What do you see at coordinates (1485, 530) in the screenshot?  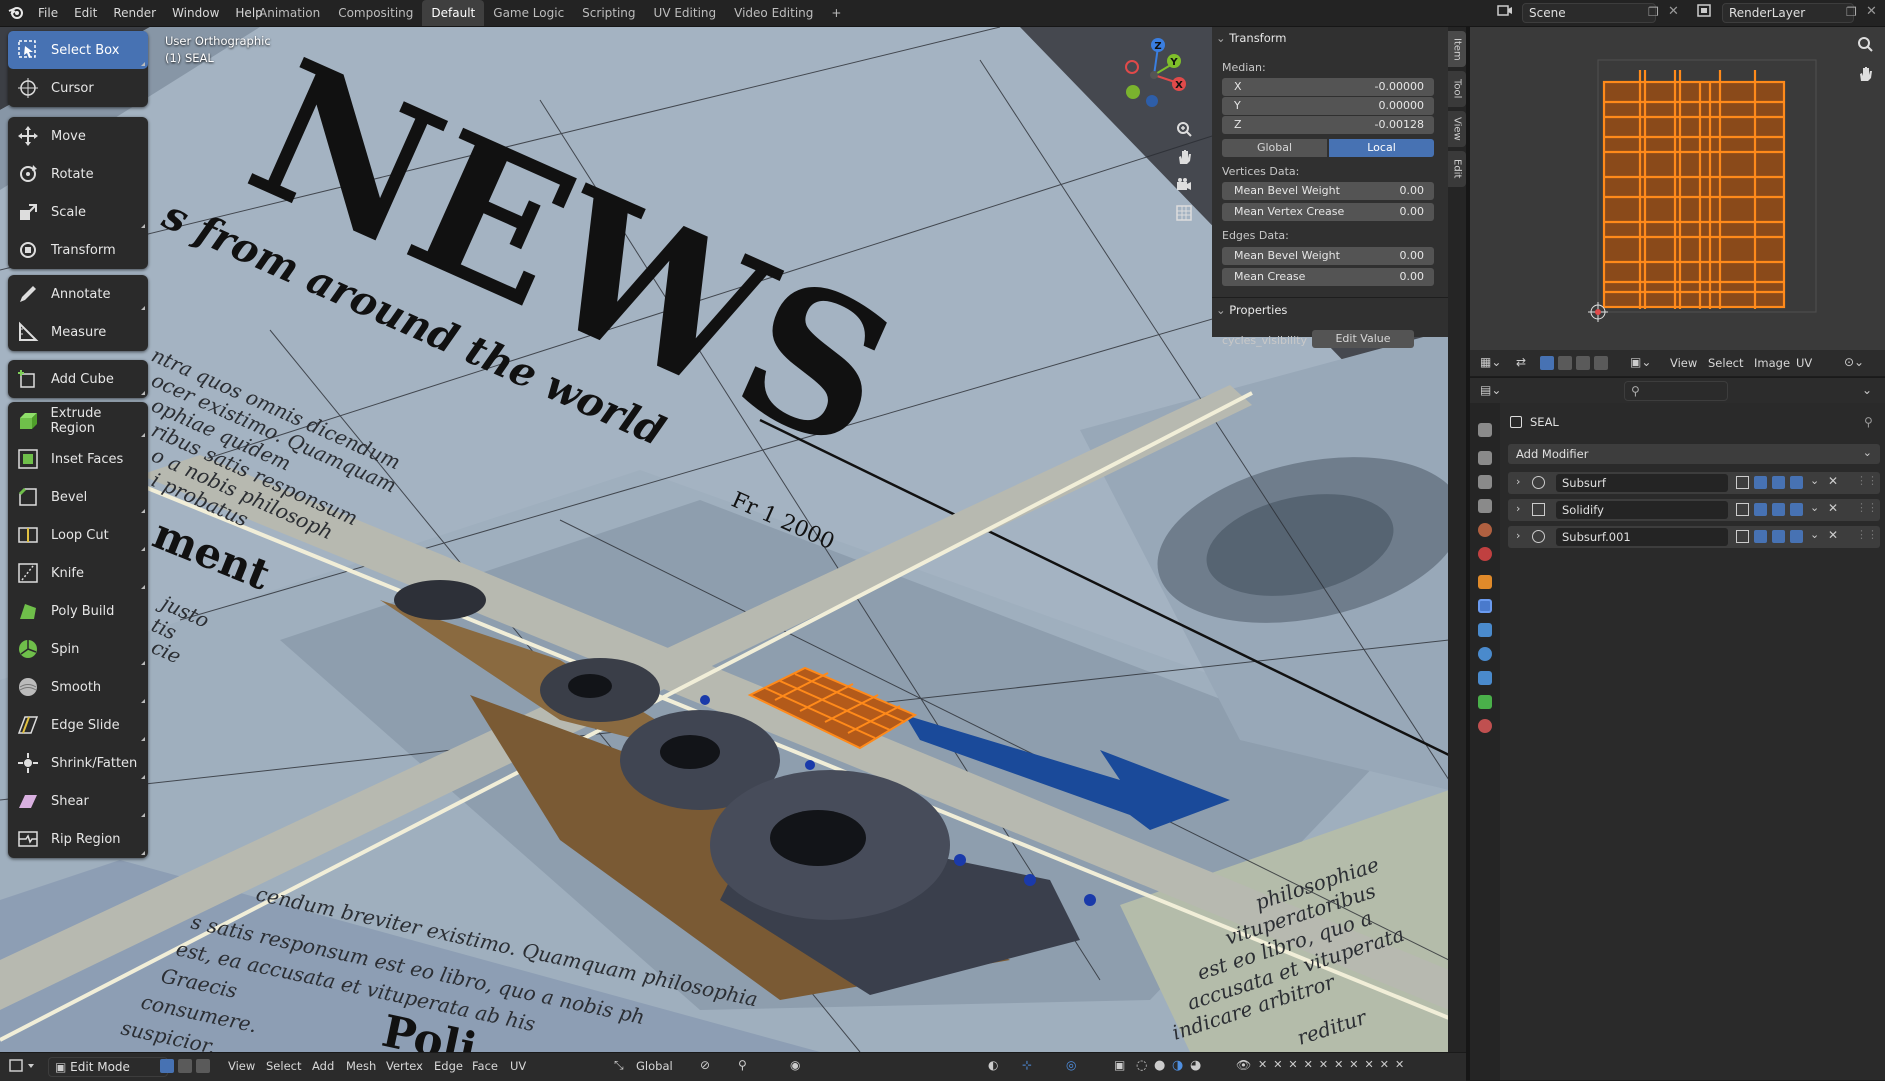 I see `scene-properties-icon` at bounding box center [1485, 530].